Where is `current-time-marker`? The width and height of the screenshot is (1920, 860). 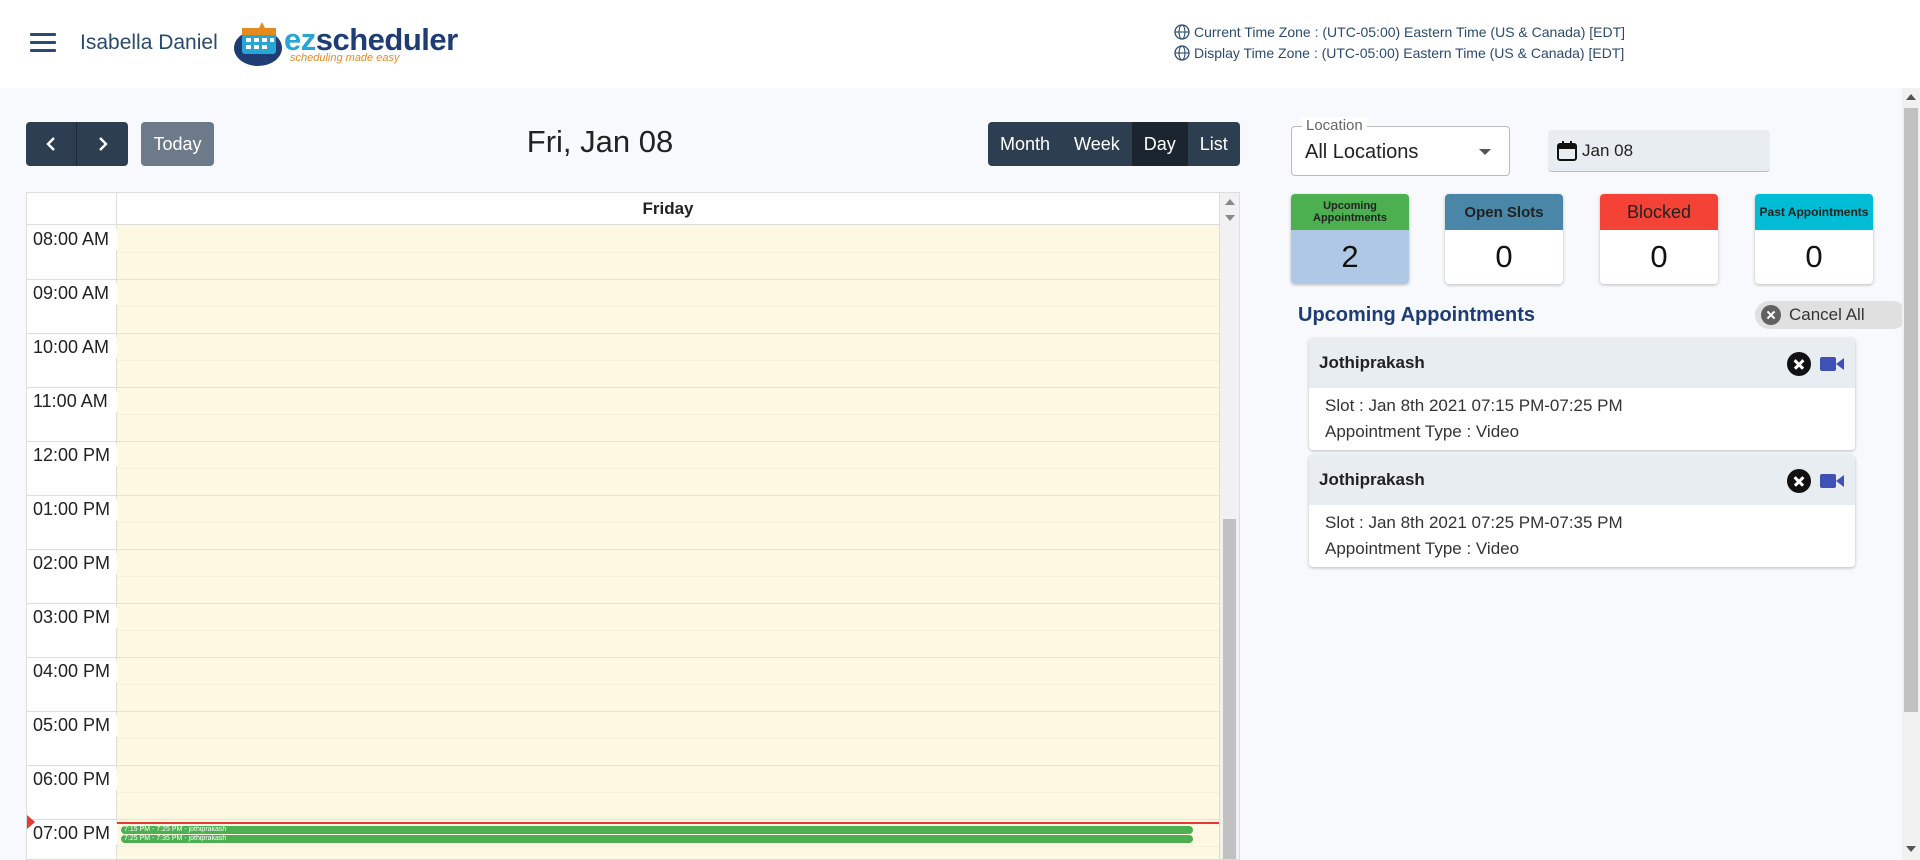
current-time-marker is located at coordinates (31, 822).